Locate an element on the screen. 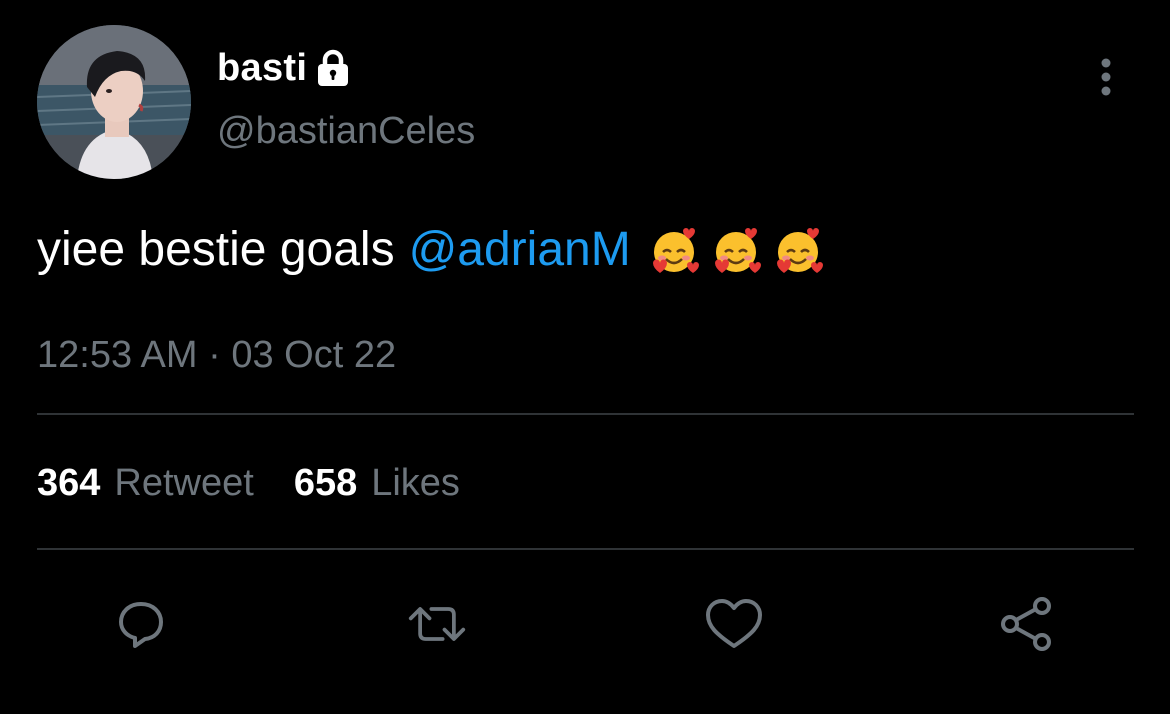  tweet-text: yiee bestie goals @adrianM is located at coordinates (430, 249).